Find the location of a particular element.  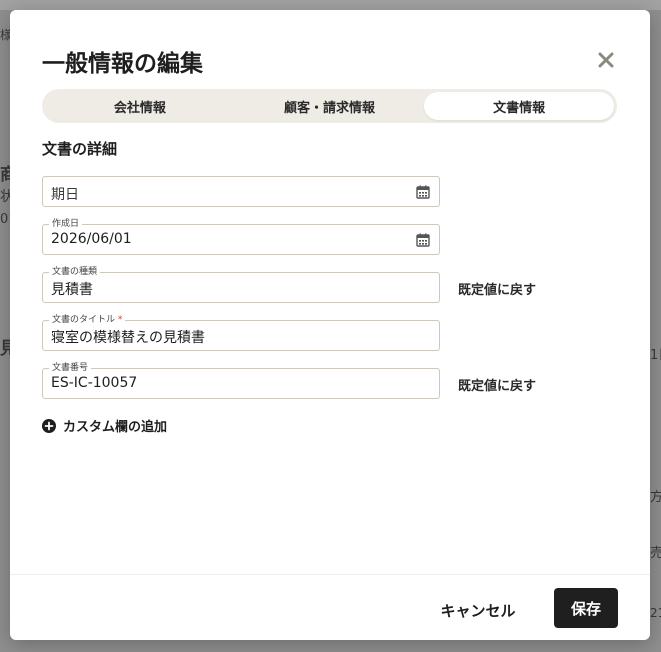

document-title-label: 文書のタイトル * is located at coordinates (87, 320).